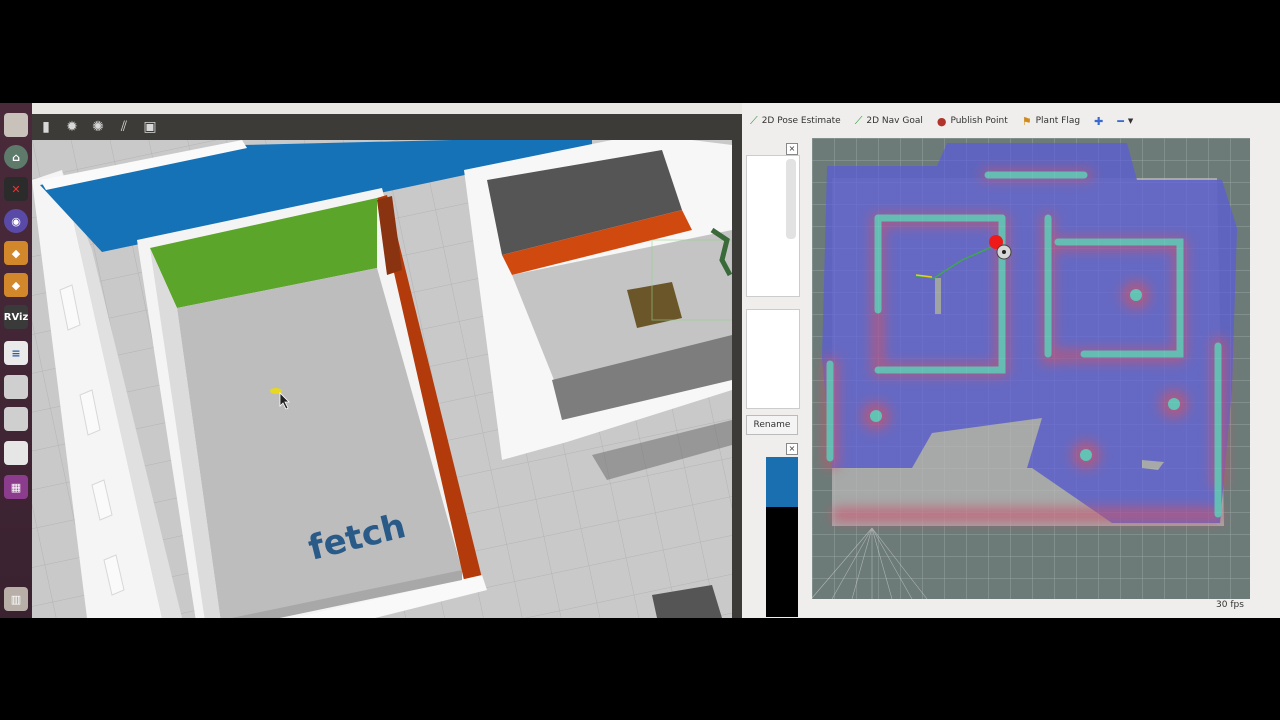  Describe the element at coordinates (792, 449) in the screenshot. I see `views-close-button: ×` at that location.